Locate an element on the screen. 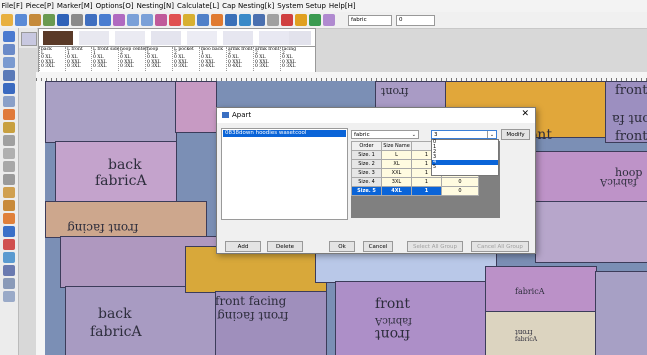 Image resolution: width=647 pixels, height=355 pixels. cancel-button: Cancel is located at coordinates (378, 246).